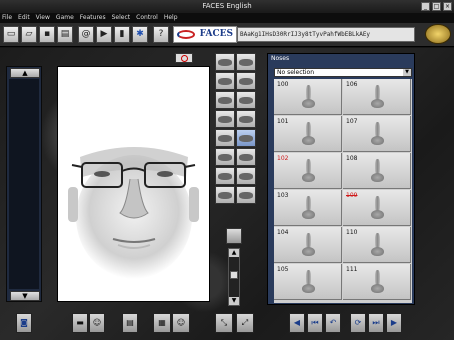 The height and width of the screenshot is (340, 454). Describe the element at coordinates (224, 323) in the screenshot. I see `shrink-button: ⤡` at that location.